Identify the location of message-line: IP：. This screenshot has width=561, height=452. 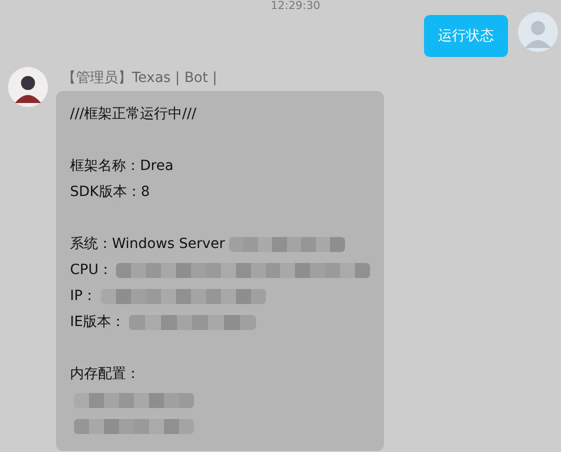
(83, 296).